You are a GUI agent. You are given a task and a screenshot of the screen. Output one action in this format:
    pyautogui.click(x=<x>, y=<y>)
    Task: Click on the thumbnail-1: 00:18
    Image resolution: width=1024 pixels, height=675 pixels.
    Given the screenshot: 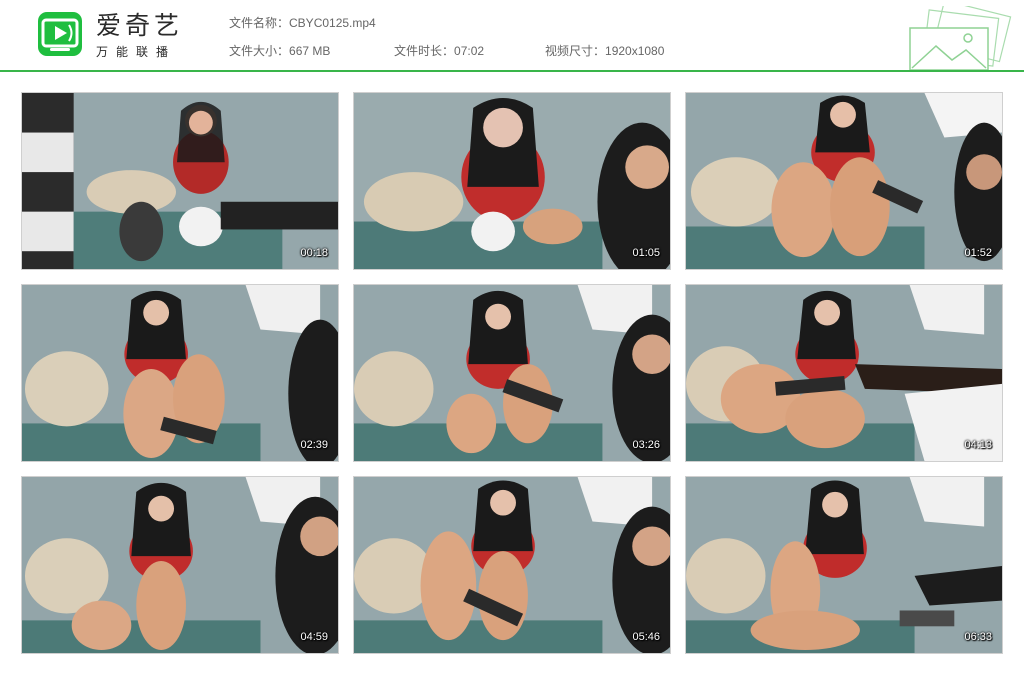 What is the action you would take?
    pyautogui.click(x=180, y=181)
    